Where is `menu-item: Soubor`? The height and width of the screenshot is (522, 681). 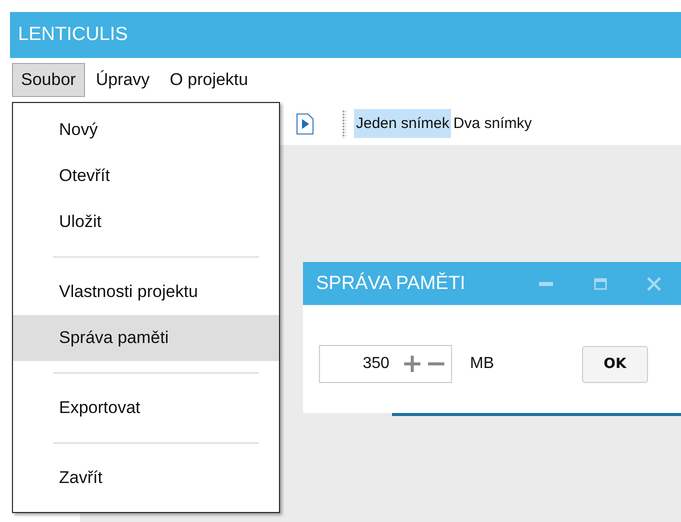 menu-item: Soubor is located at coordinates (48, 80).